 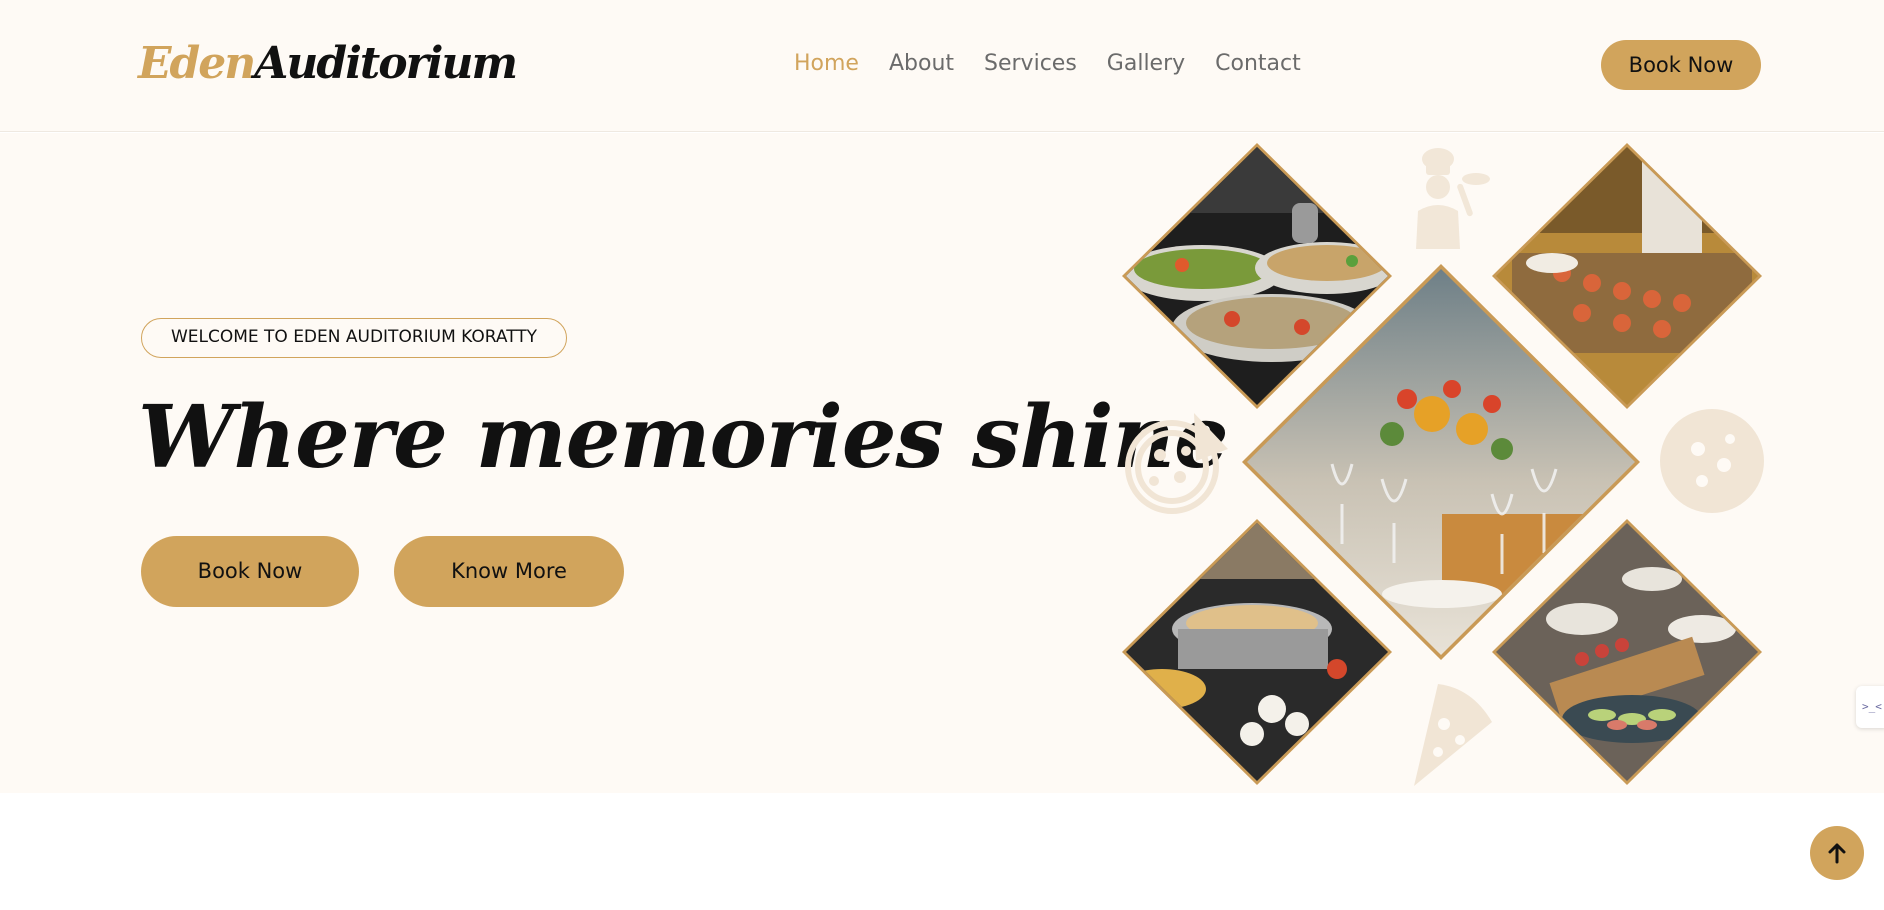 I want to click on nav-contact: Contact, so click(x=1258, y=64).